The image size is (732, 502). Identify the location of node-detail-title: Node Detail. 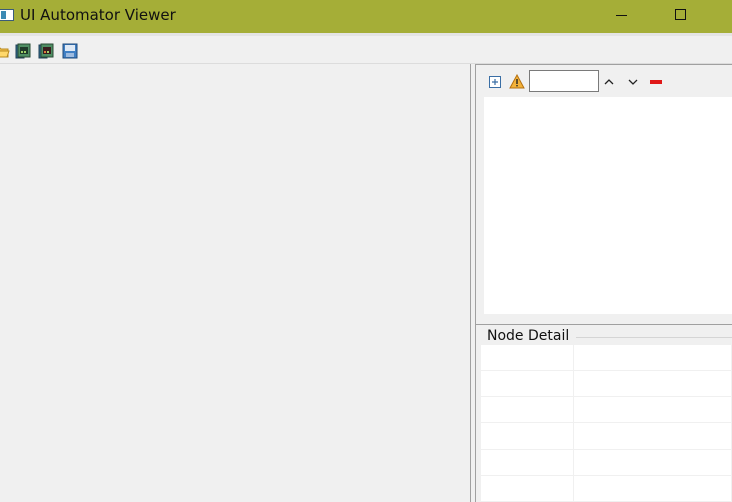
(529, 336).